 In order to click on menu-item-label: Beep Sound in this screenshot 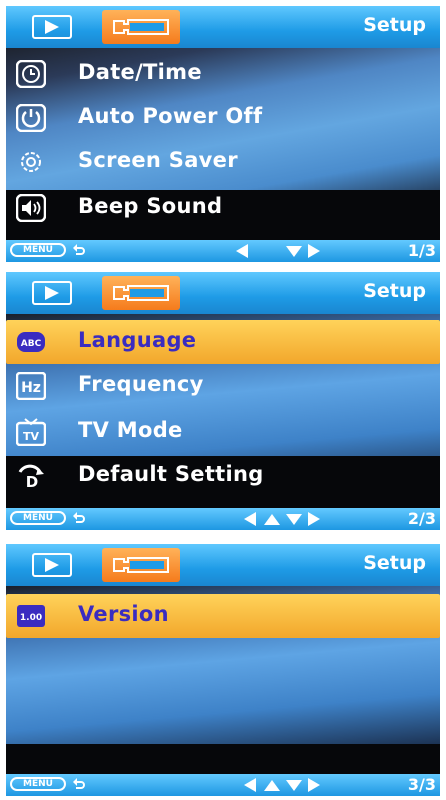, I will do `click(150, 206)`.